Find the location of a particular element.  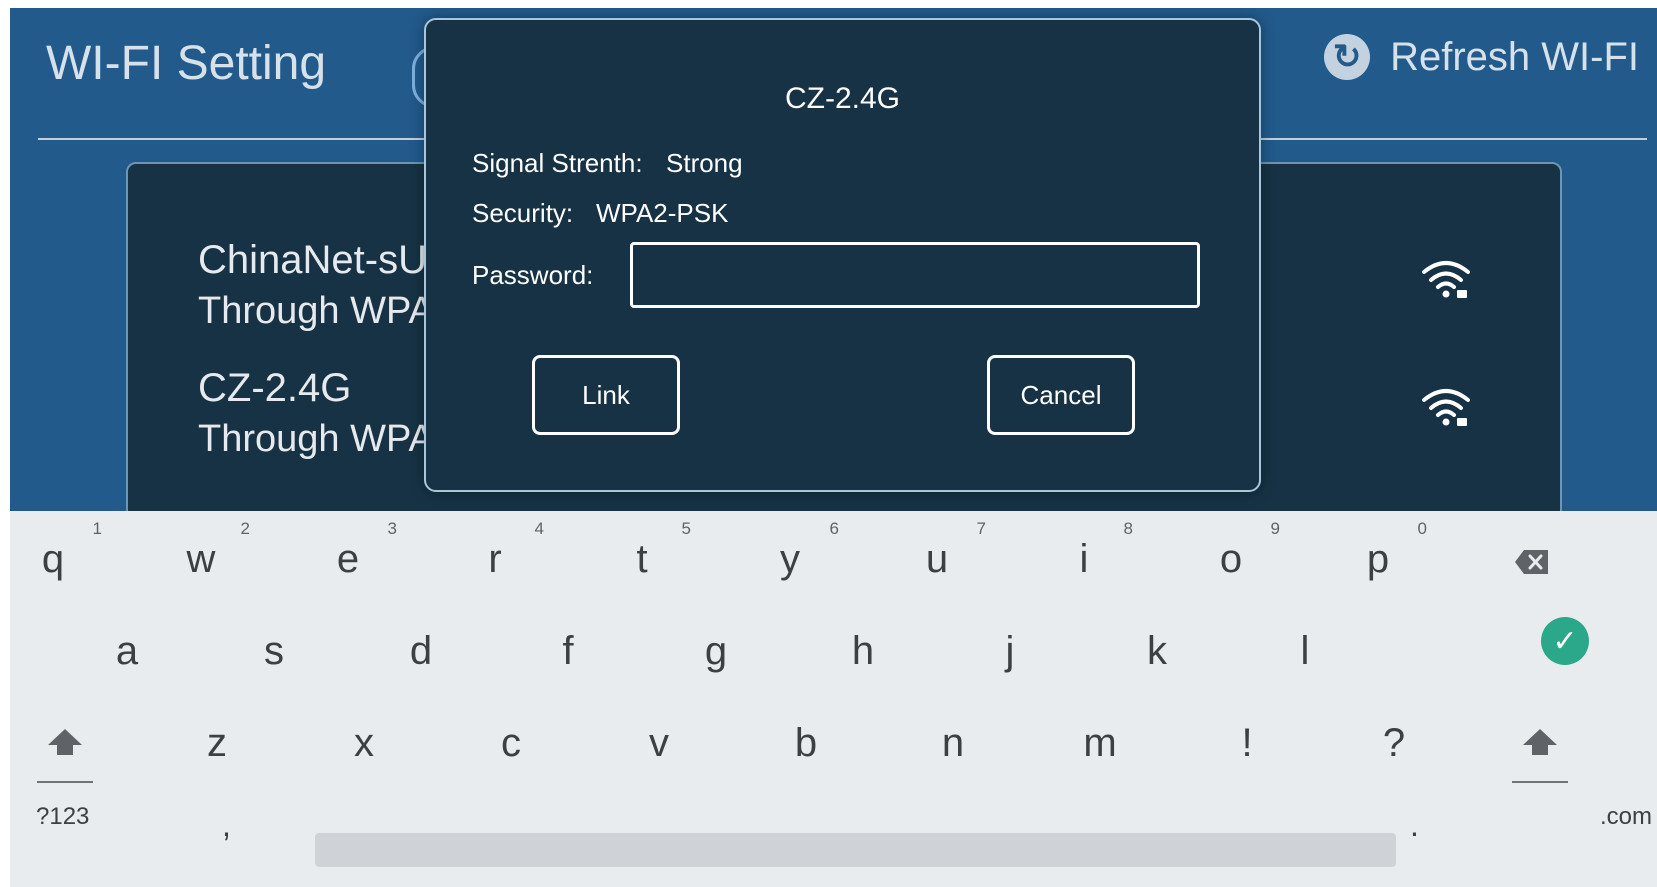

key-r: r 4 is located at coordinates (495, 556).